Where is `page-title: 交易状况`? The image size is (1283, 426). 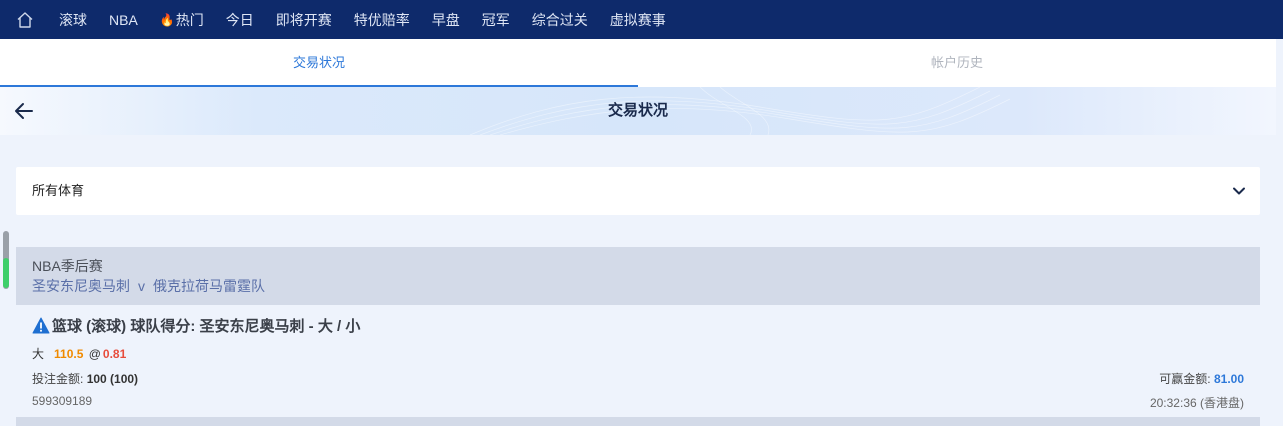
page-title: 交易状况 is located at coordinates (637, 110).